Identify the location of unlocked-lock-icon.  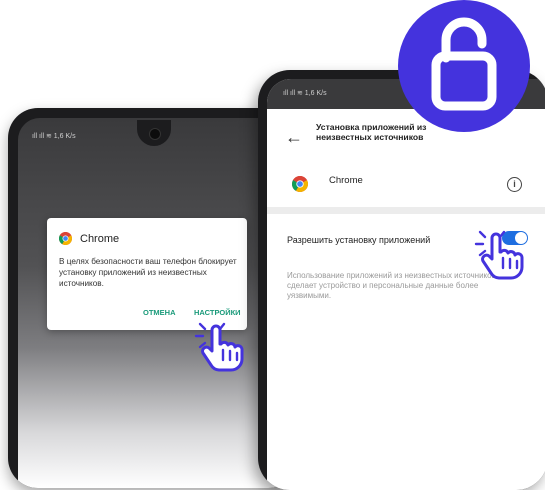
(464, 64).